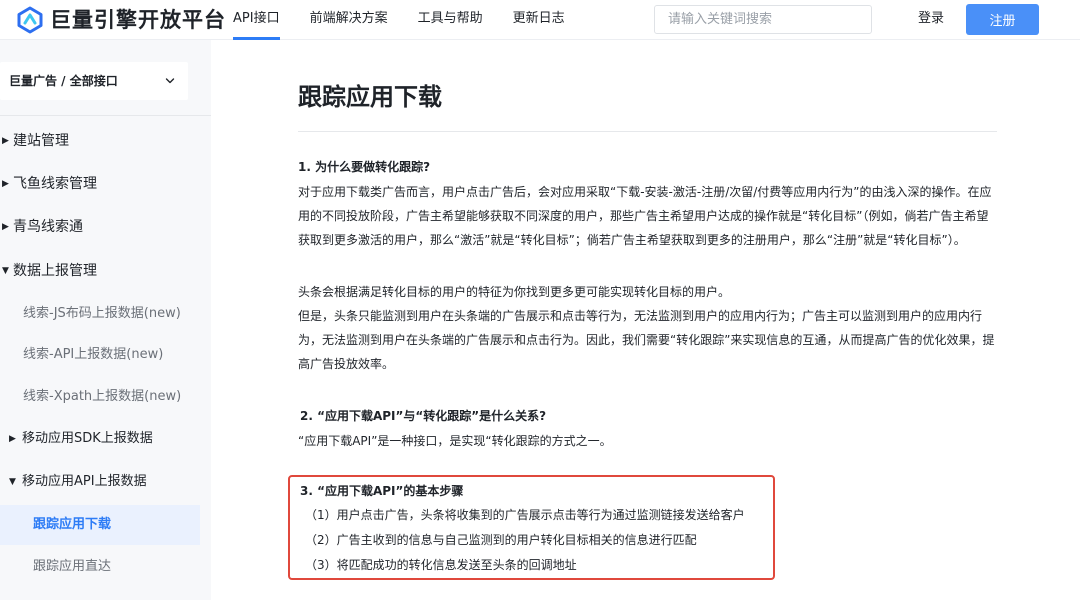 The height and width of the screenshot is (600, 1080). Describe the element at coordinates (41, 141) in the screenshot. I see `sidebar-item-label: 建站管理` at that location.